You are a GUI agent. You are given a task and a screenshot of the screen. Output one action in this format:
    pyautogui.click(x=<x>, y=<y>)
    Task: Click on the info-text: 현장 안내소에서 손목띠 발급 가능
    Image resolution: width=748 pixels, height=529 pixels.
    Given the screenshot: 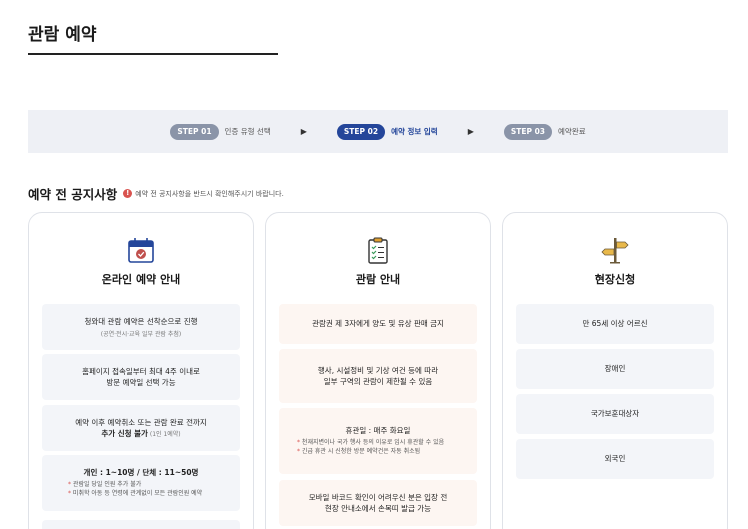 What is the action you would take?
    pyautogui.click(x=378, y=508)
    